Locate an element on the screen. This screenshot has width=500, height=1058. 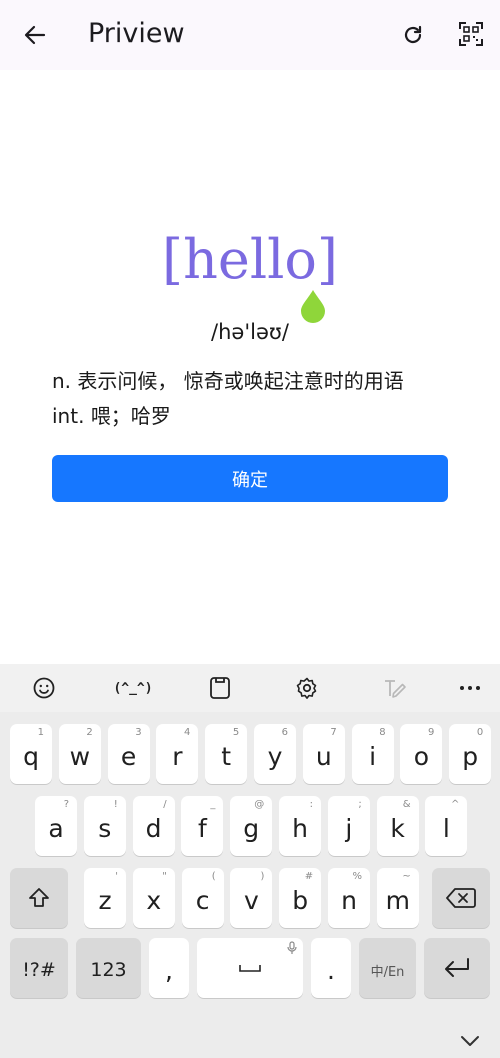
shift-key is located at coordinates (39, 898).